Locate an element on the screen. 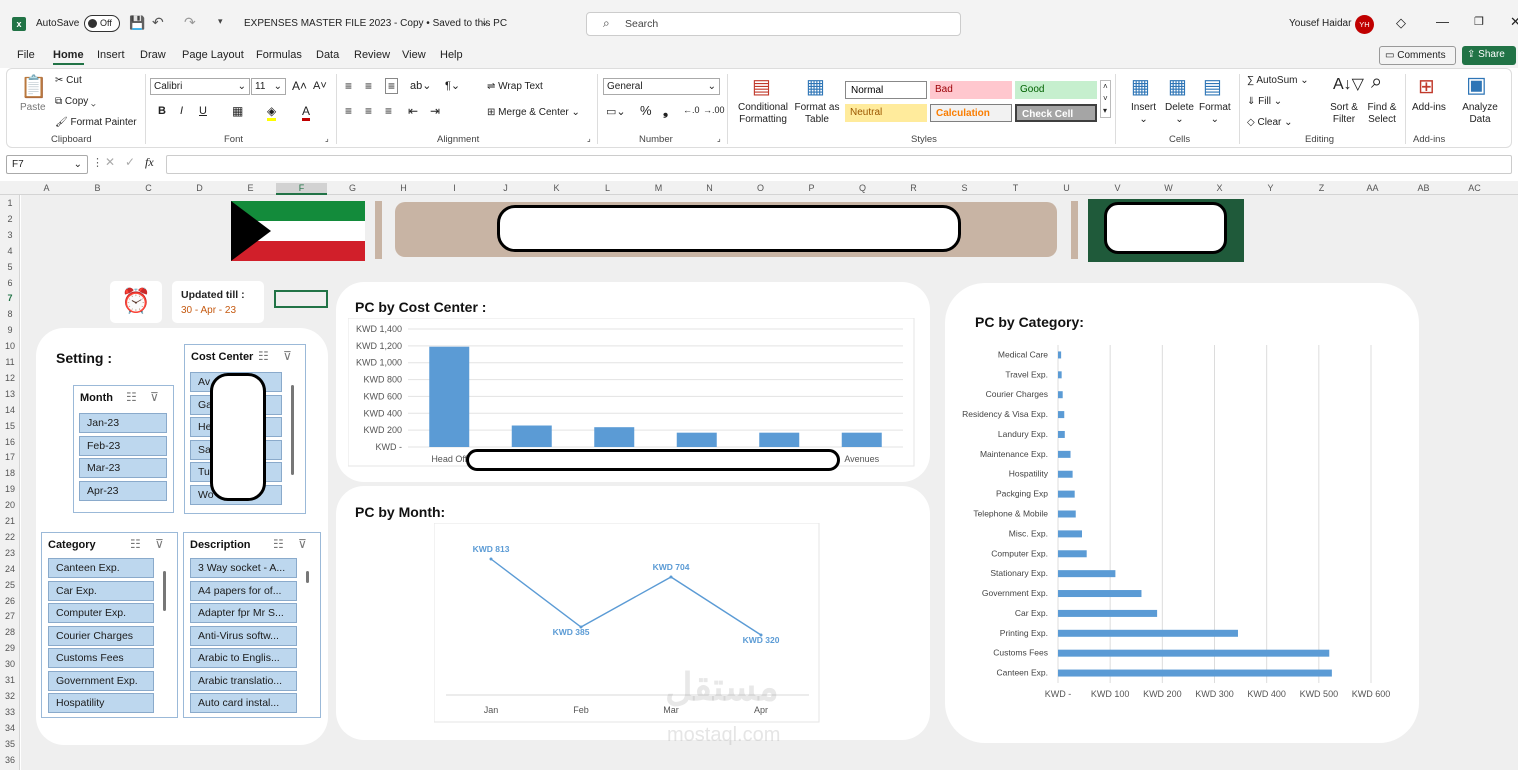  row-header: 22 is located at coordinates (10, 537).